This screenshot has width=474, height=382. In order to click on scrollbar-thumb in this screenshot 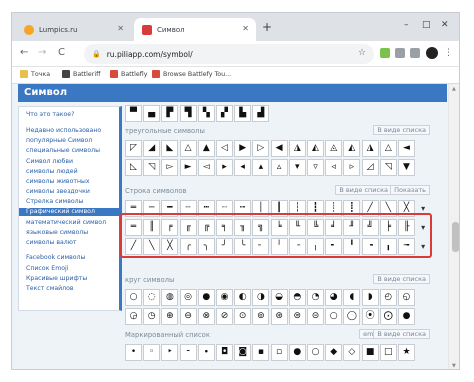, I will do `click(455, 237)`.